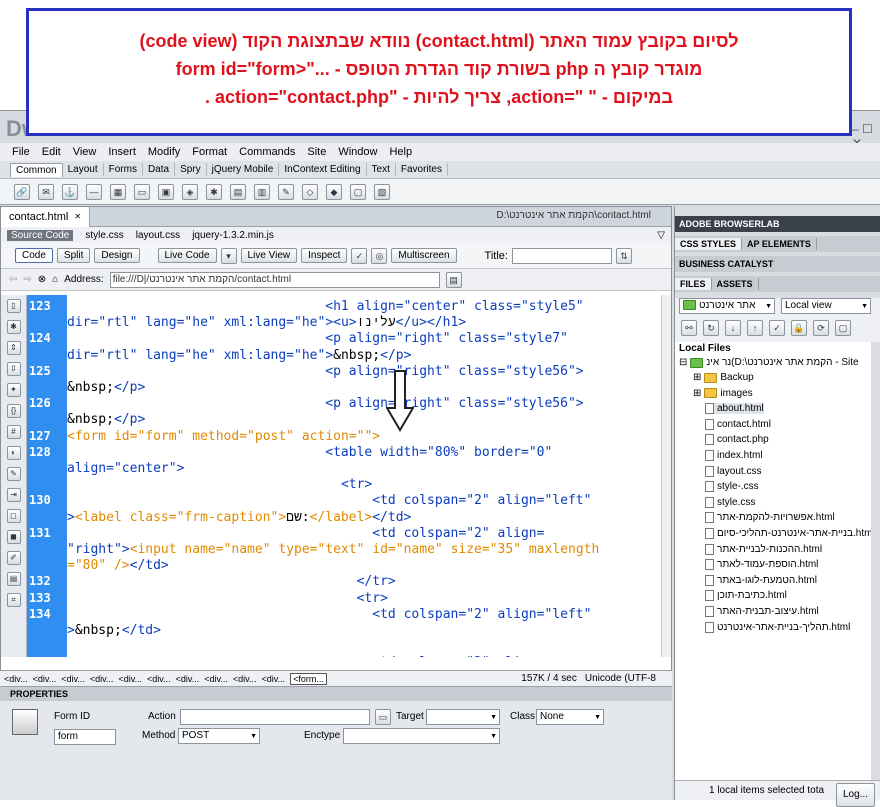  What do you see at coordinates (191, 169) in the screenshot?
I see `insert-tab-spry: Spry` at bounding box center [191, 169].